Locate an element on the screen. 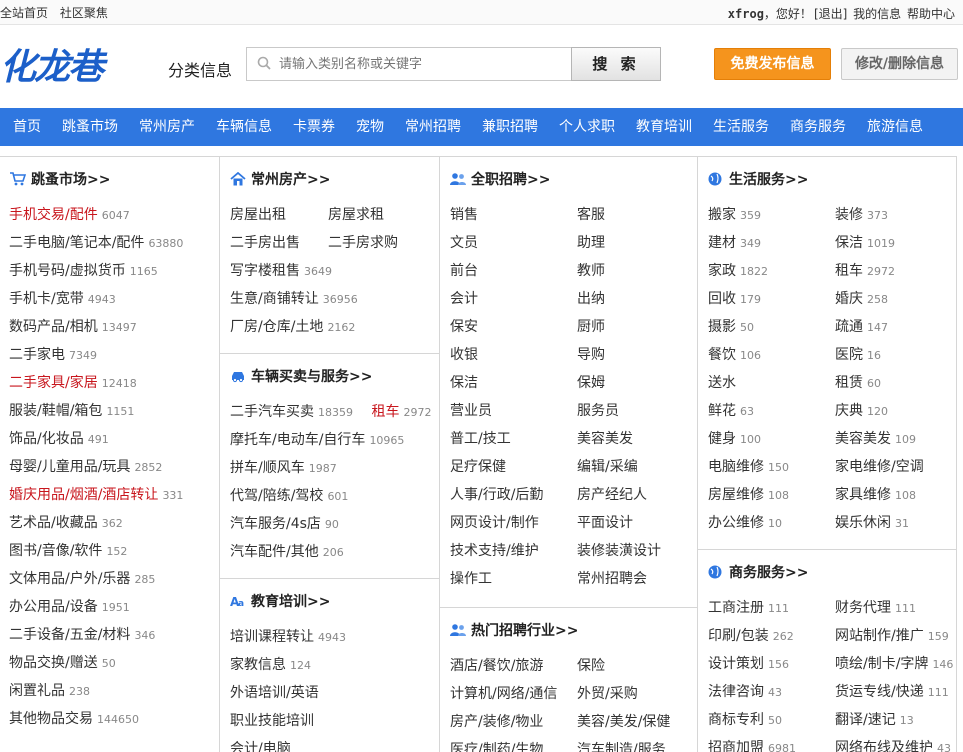  category-link: 娱乐休闲 is located at coordinates (863, 523).